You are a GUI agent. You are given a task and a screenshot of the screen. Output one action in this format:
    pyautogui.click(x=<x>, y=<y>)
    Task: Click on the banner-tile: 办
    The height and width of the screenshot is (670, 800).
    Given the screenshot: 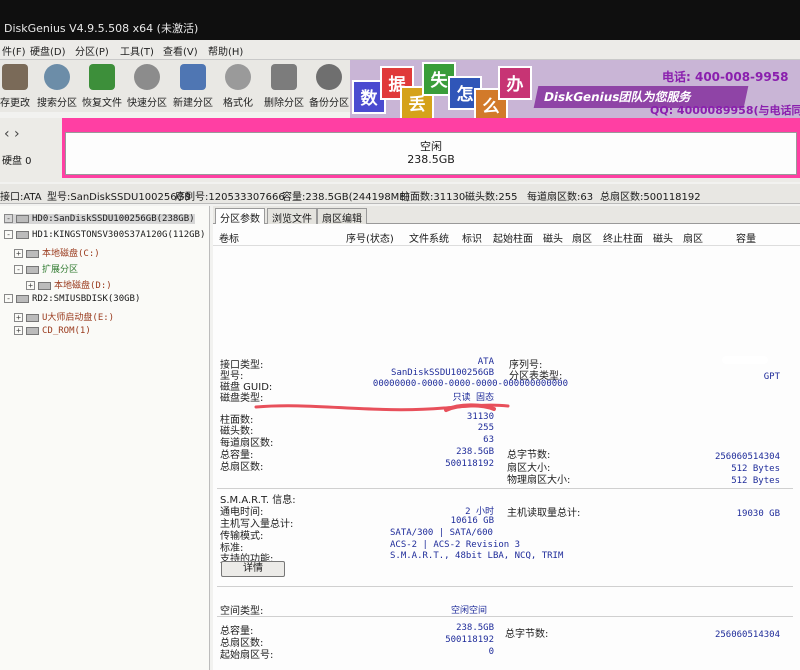 What is the action you would take?
    pyautogui.click(x=515, y=83)
    